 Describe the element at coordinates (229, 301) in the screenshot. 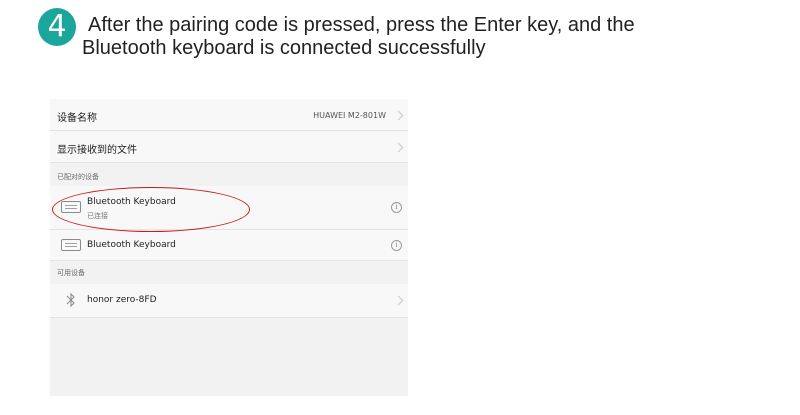

I see `available-device-row: honor zero-8FD` at that location.